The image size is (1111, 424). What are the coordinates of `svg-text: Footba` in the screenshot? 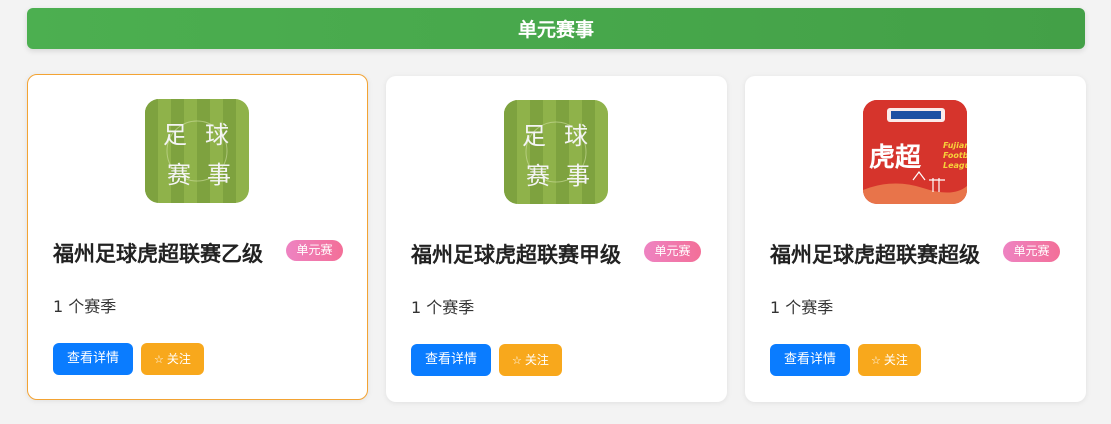 It's located at (955, 155).